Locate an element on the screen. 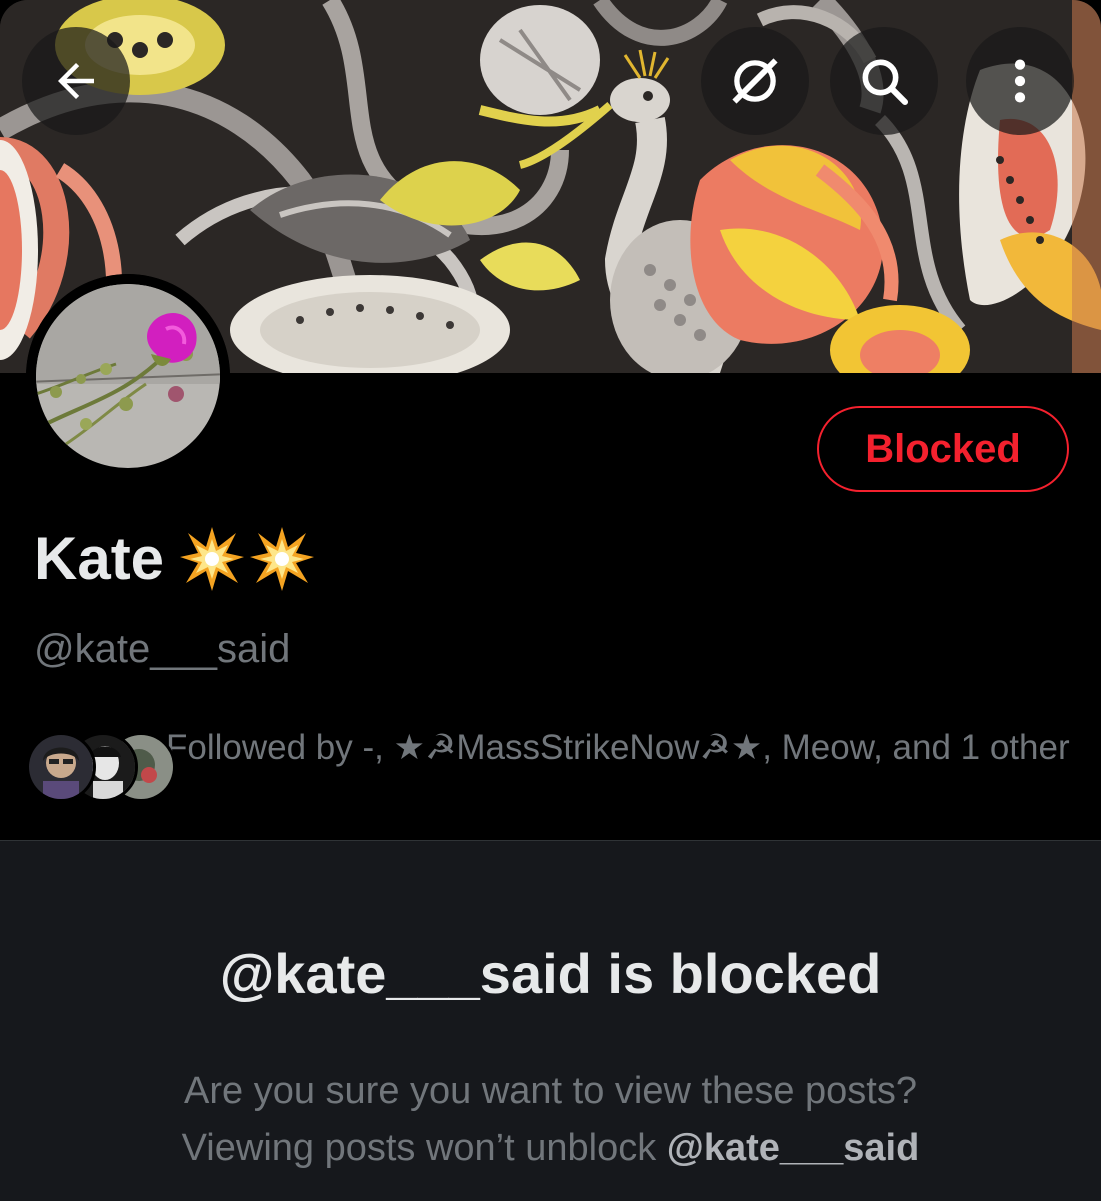  blocked-notice-line2: Viewing posts won’t unblock @kate___said is located at coordinates (550, 1148).